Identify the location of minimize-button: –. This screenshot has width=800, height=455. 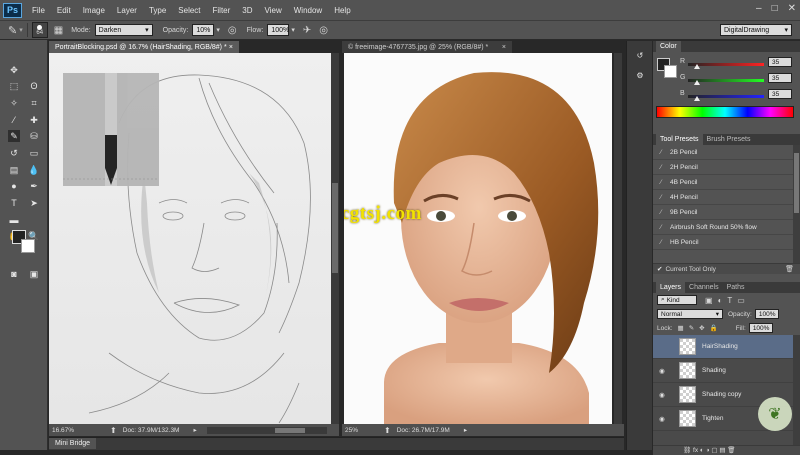
(759, 8).